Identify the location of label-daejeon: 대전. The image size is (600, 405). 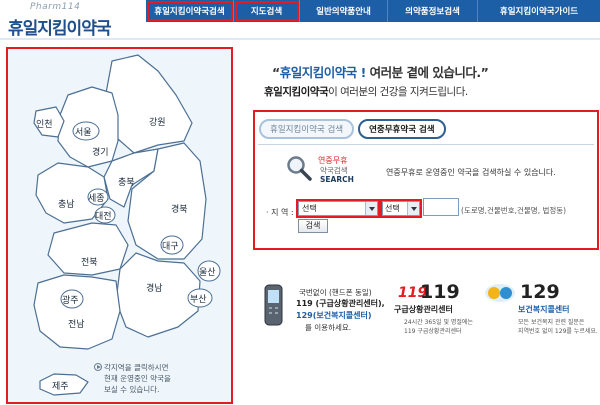
(103, 217).